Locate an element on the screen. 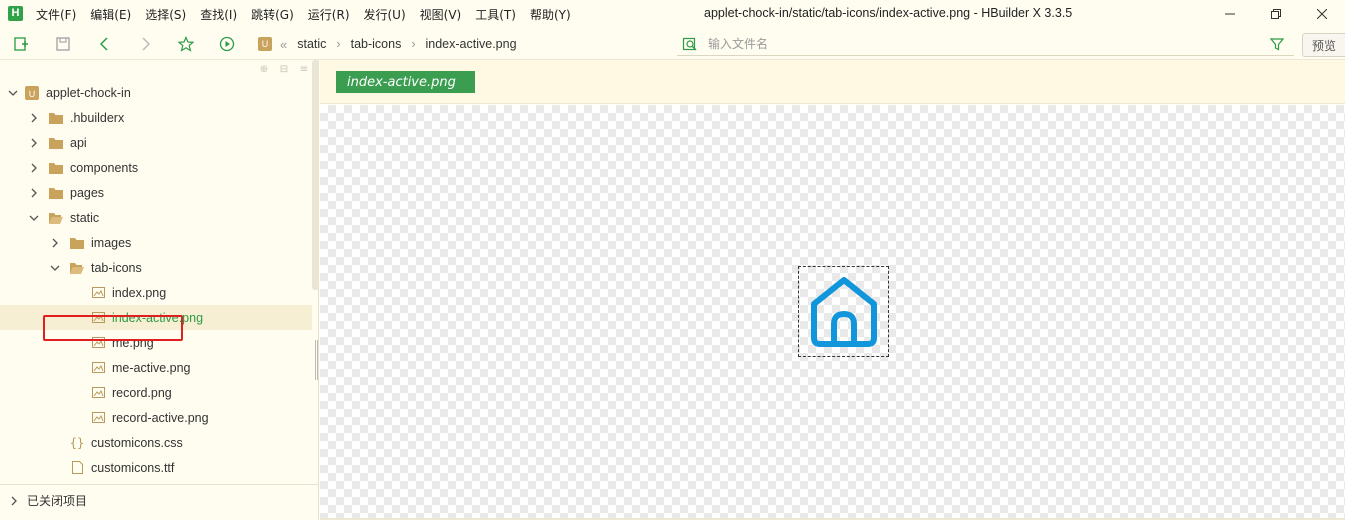 The height and width of the screenshot is (520, 1345). tree-item-label: api is located at coordinates (78, 142).